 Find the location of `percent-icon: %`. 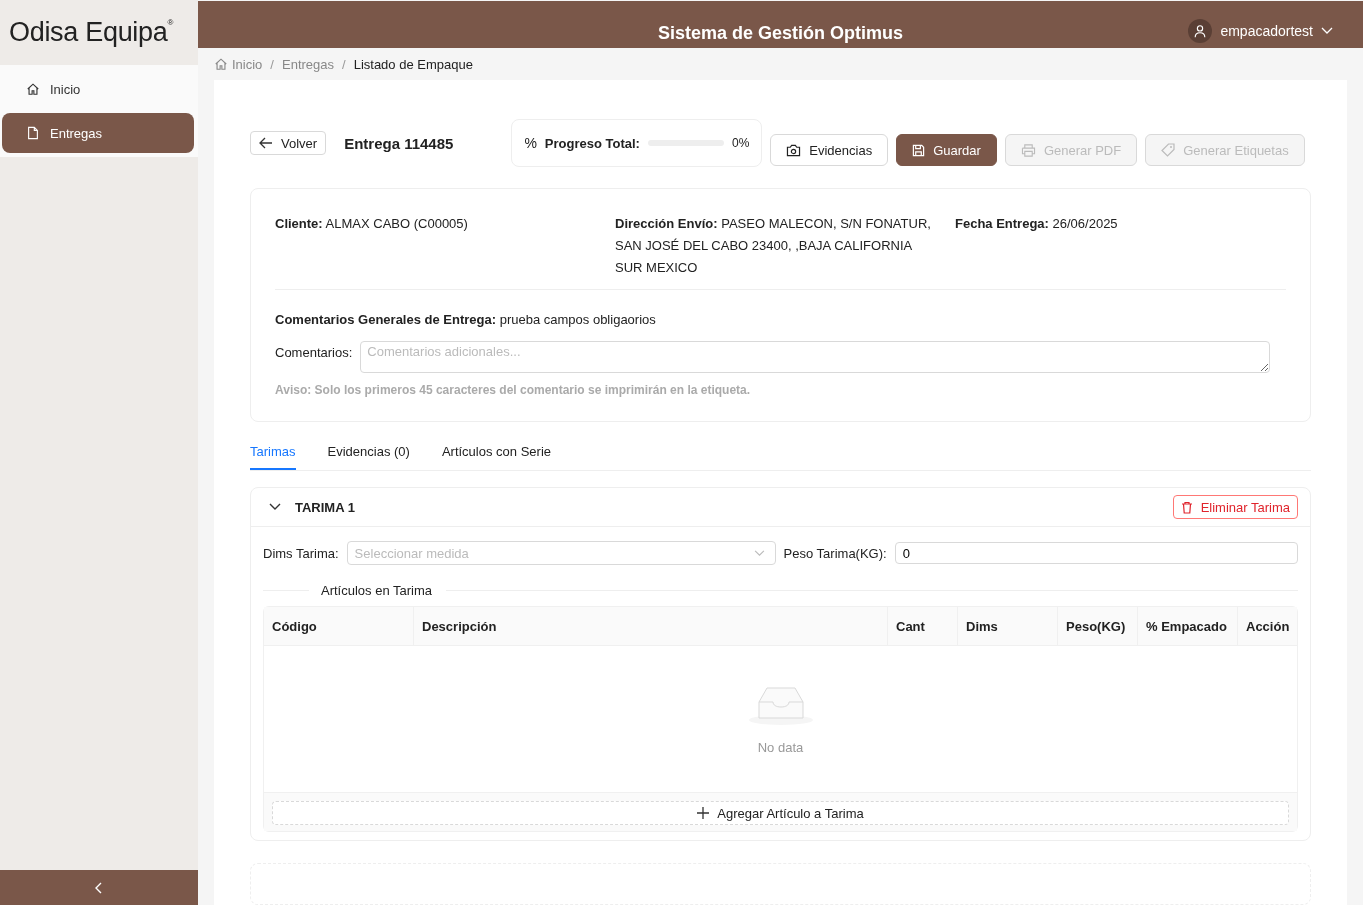

percent-icon: % is located at coordinates (530, 143).